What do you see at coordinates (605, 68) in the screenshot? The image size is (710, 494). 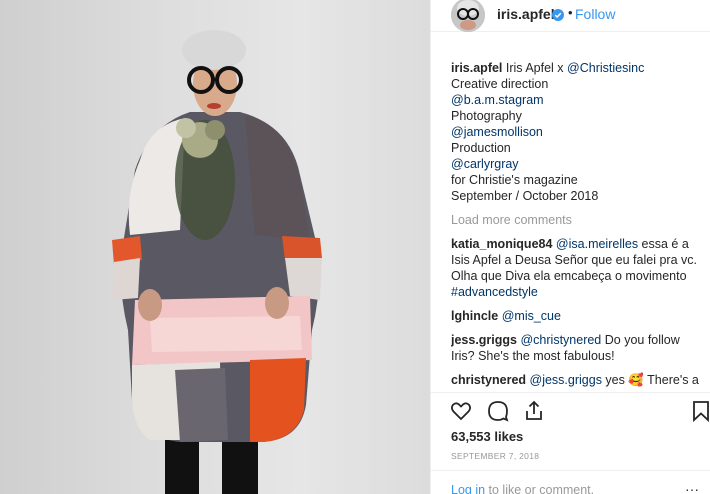 I see `mention-link: @Christiesinc` at bounding box center [605, 68].